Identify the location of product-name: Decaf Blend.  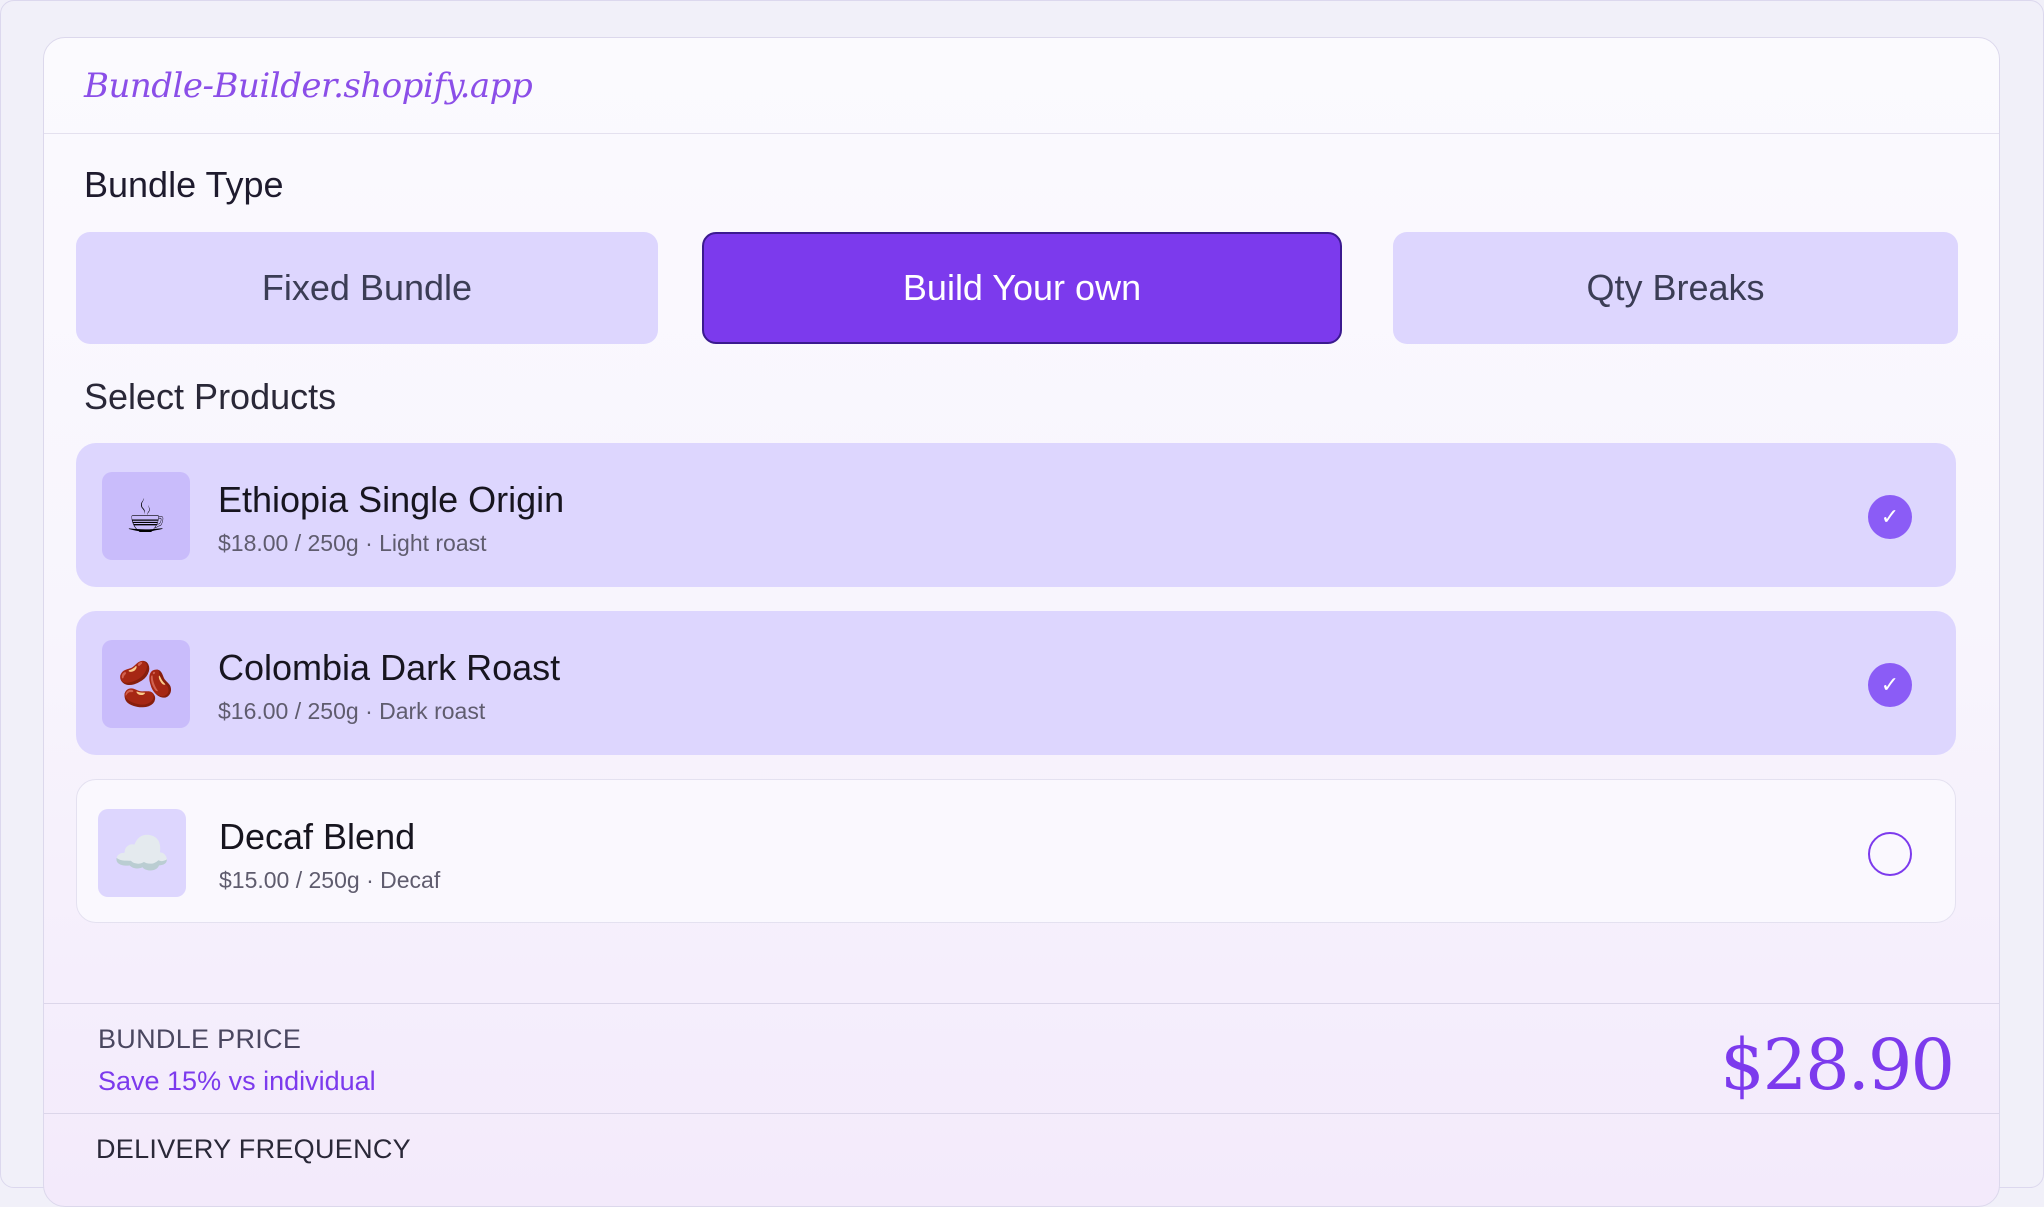
(317, 836).